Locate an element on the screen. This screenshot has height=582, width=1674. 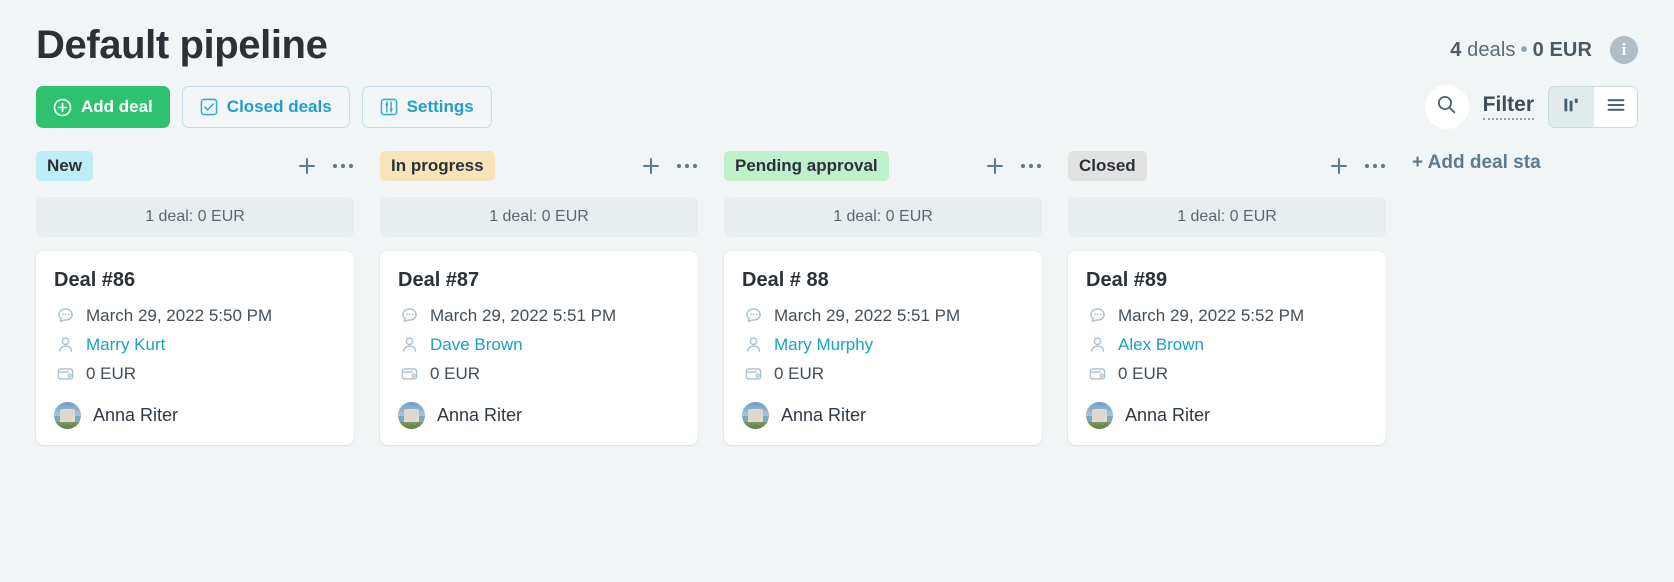
toolbar-left: Add deal Closed deals Settings is located at coordinates (264, 107).